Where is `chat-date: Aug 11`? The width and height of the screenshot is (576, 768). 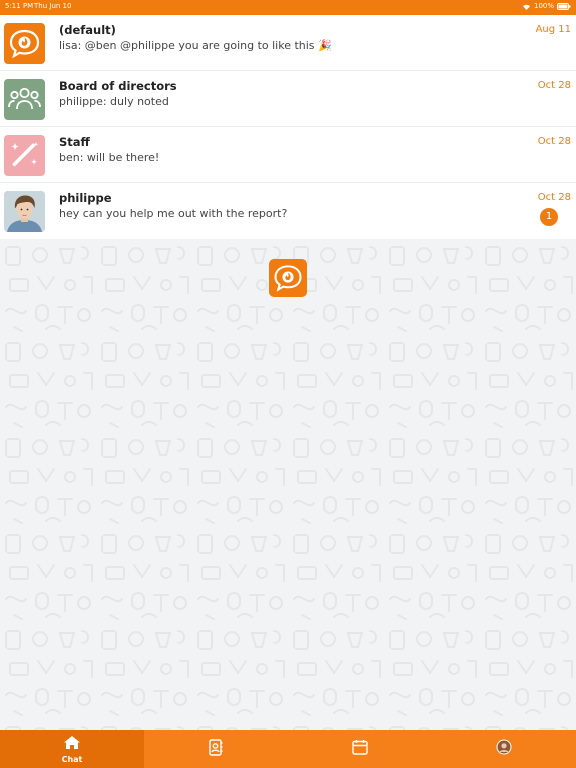 chat-date: Aug 11 is located at coordinates (553, 29).